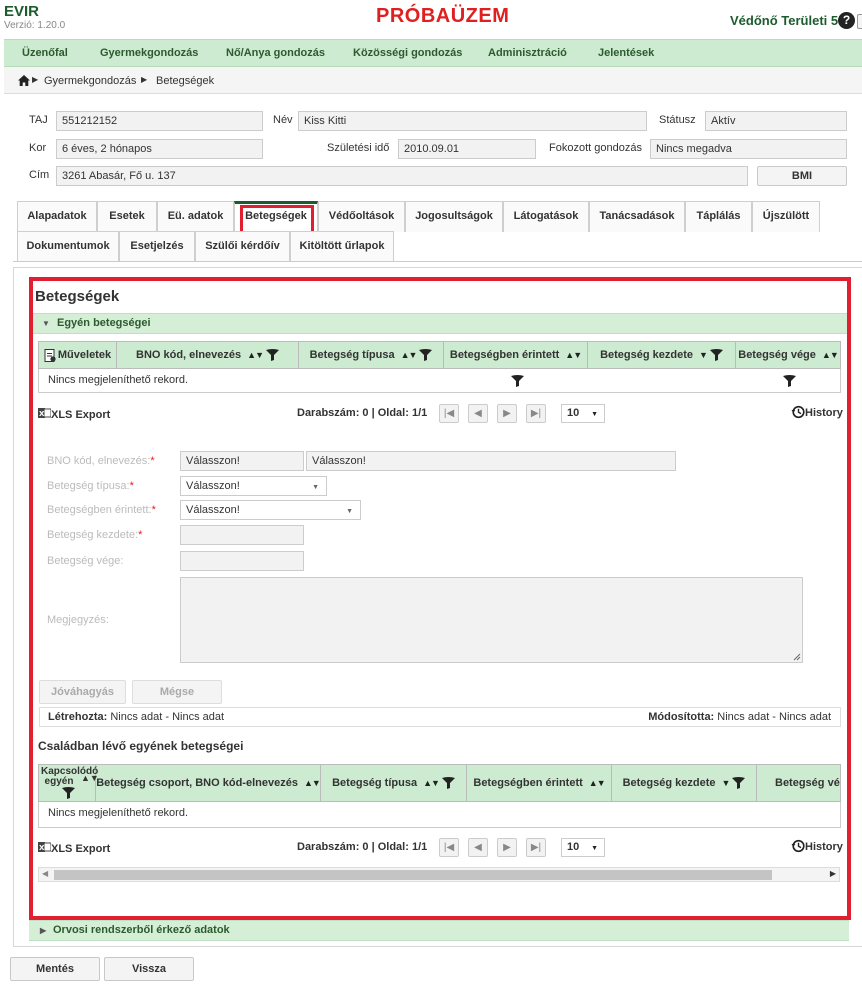  Describe the element at coordinates (77, 296) in the screenshot. I see `section-title: Betegségek` at that location.